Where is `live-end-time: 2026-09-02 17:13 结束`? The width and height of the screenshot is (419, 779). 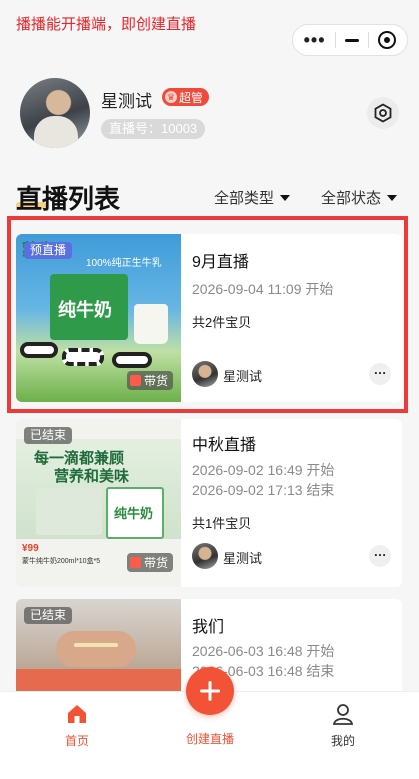 live-end-time: 2026-09-02 17:13 结束 is located at coordinates (263, 490).